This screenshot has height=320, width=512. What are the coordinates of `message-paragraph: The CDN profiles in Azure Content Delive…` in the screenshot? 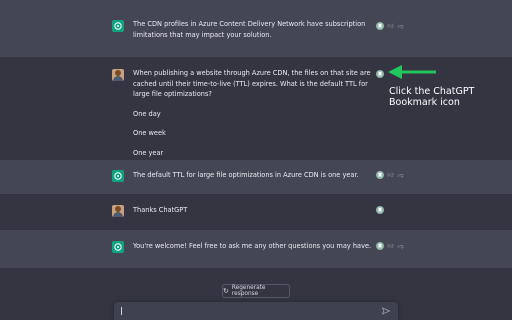 It's located at (249, 29).